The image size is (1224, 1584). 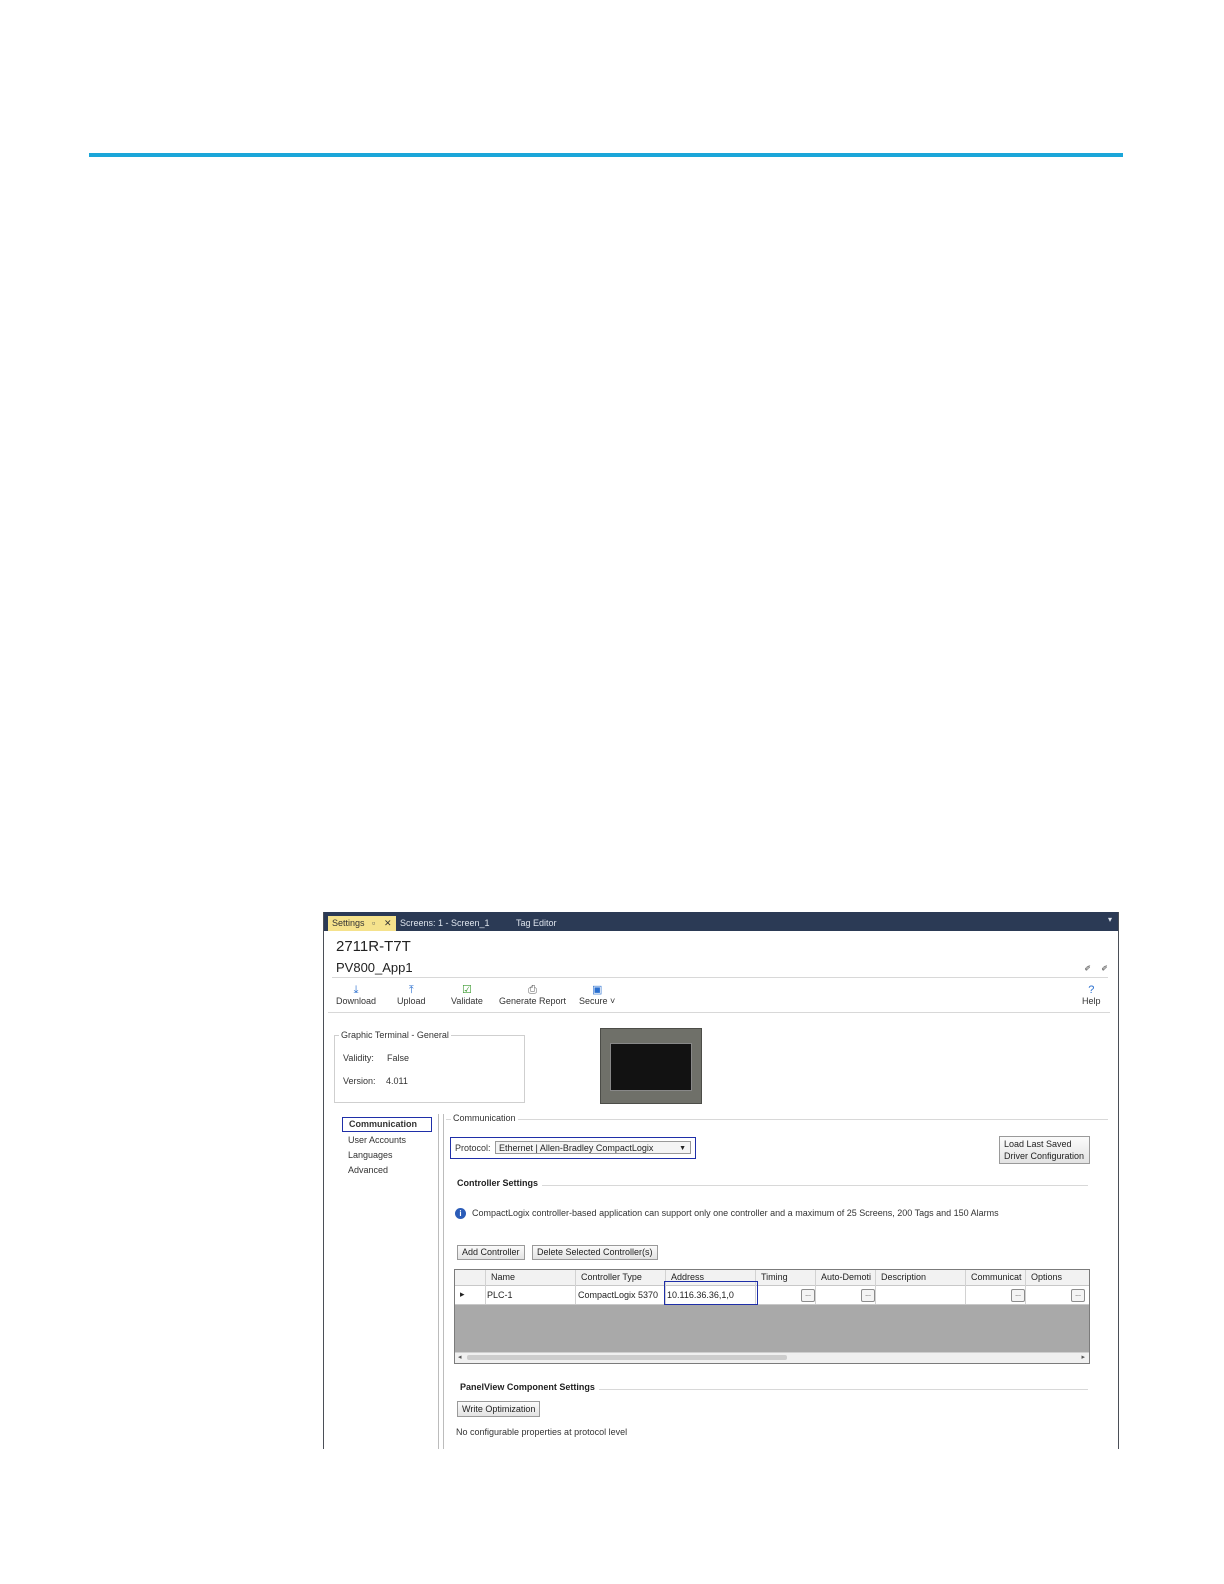 What do you see at coordinates (1091, 990) in the screenshot?
I see `help-icon: ?` at bounding box center [1091, 990].